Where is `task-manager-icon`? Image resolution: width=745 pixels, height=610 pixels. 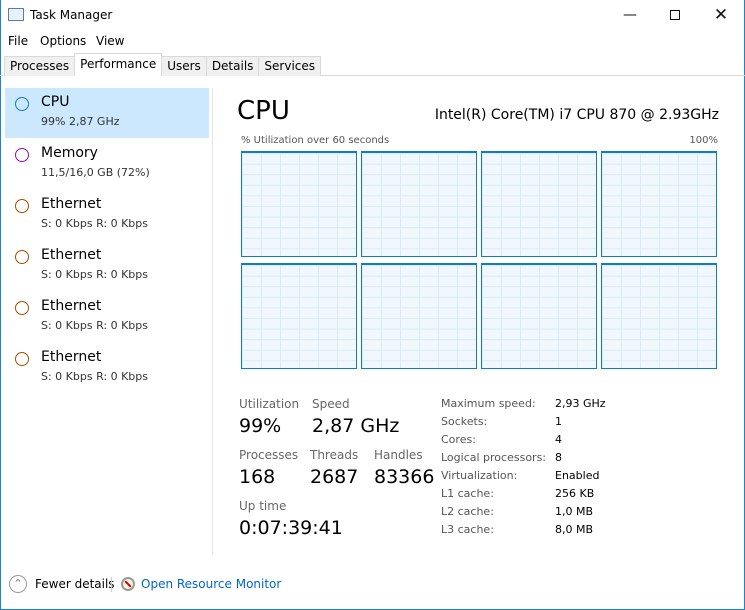
task-manager-icon is located at coordinates (16, 14).